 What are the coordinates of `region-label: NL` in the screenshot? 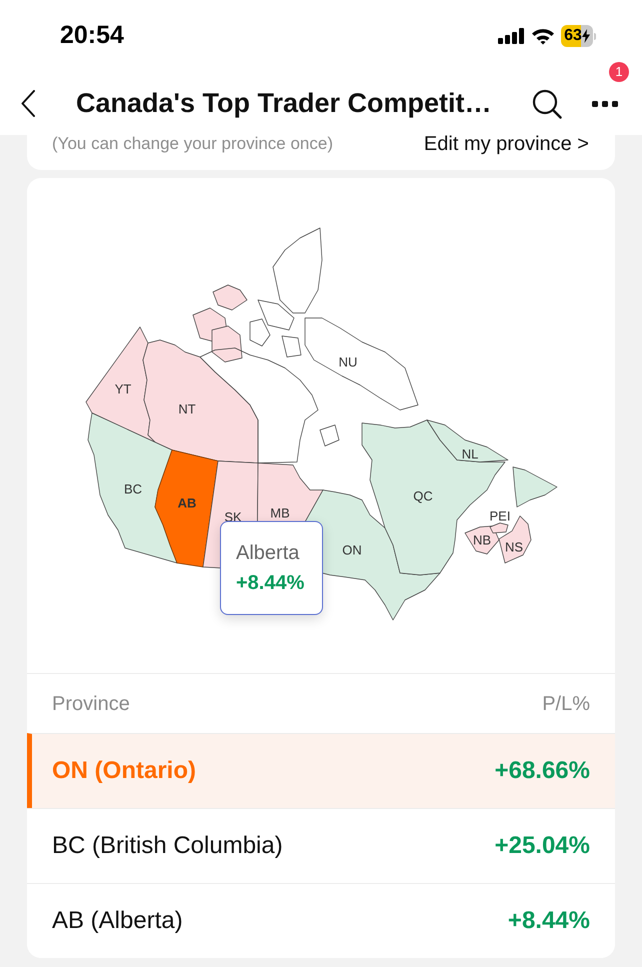 It's located at (470, 454).